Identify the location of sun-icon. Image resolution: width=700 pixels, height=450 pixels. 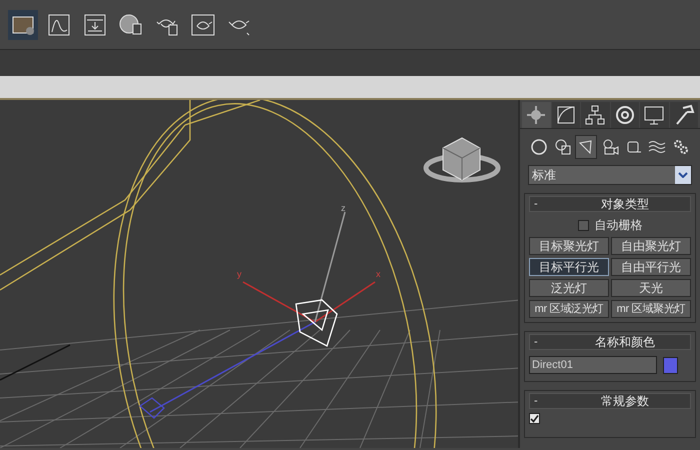
(536, 115).